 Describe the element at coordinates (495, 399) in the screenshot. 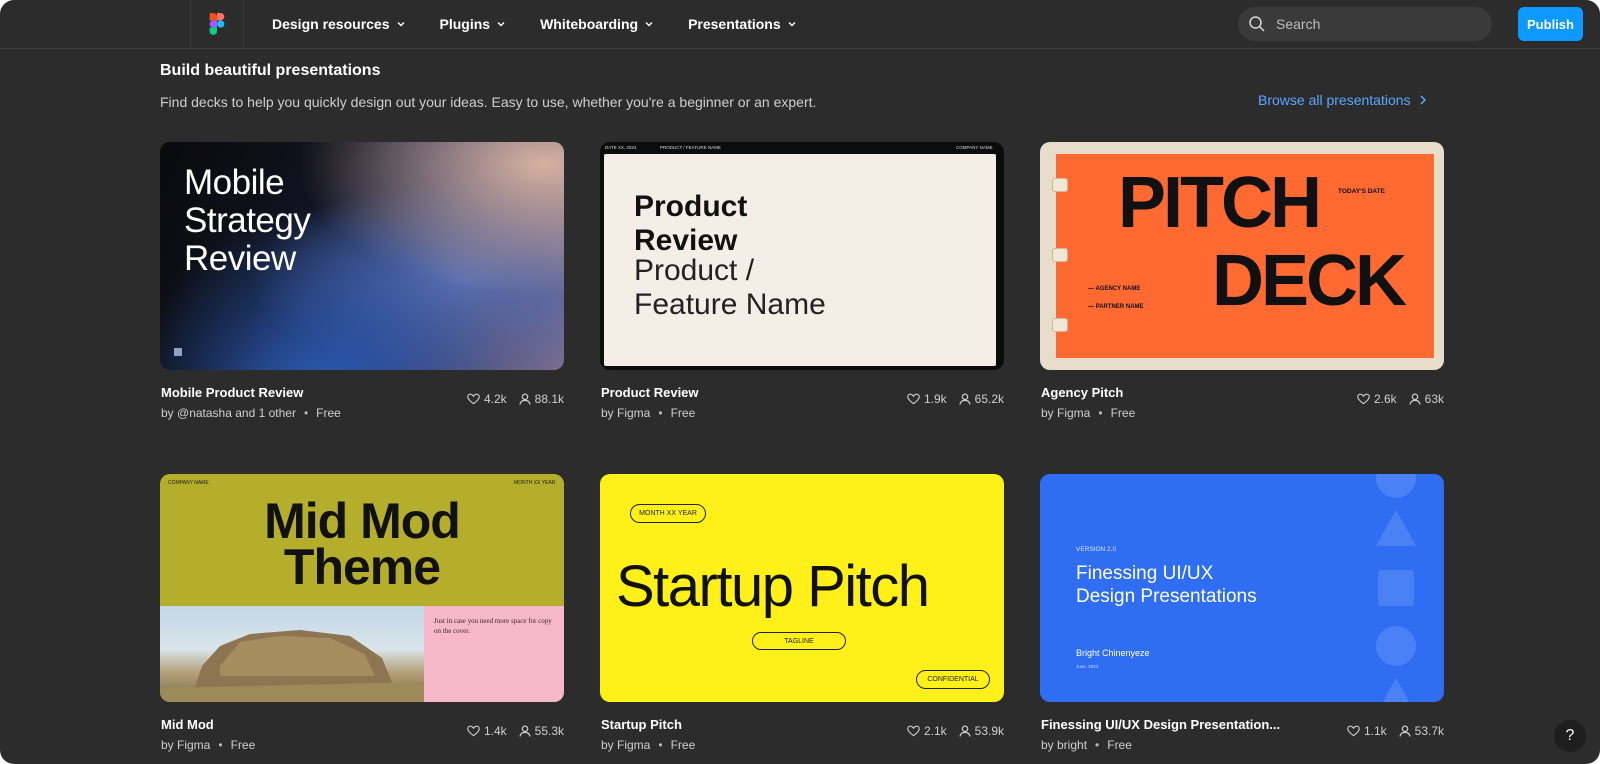

I see `likes-count: 4.2k` at that location.